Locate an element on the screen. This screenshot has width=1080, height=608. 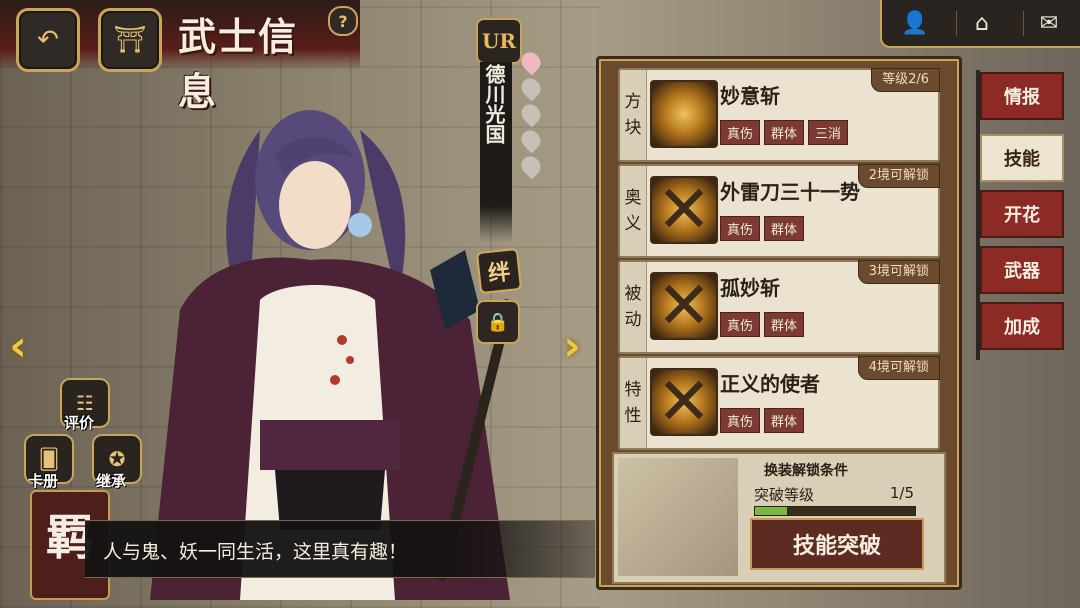
prev-character-arrow-icon: ‹ is located at coordinates (18, 346).